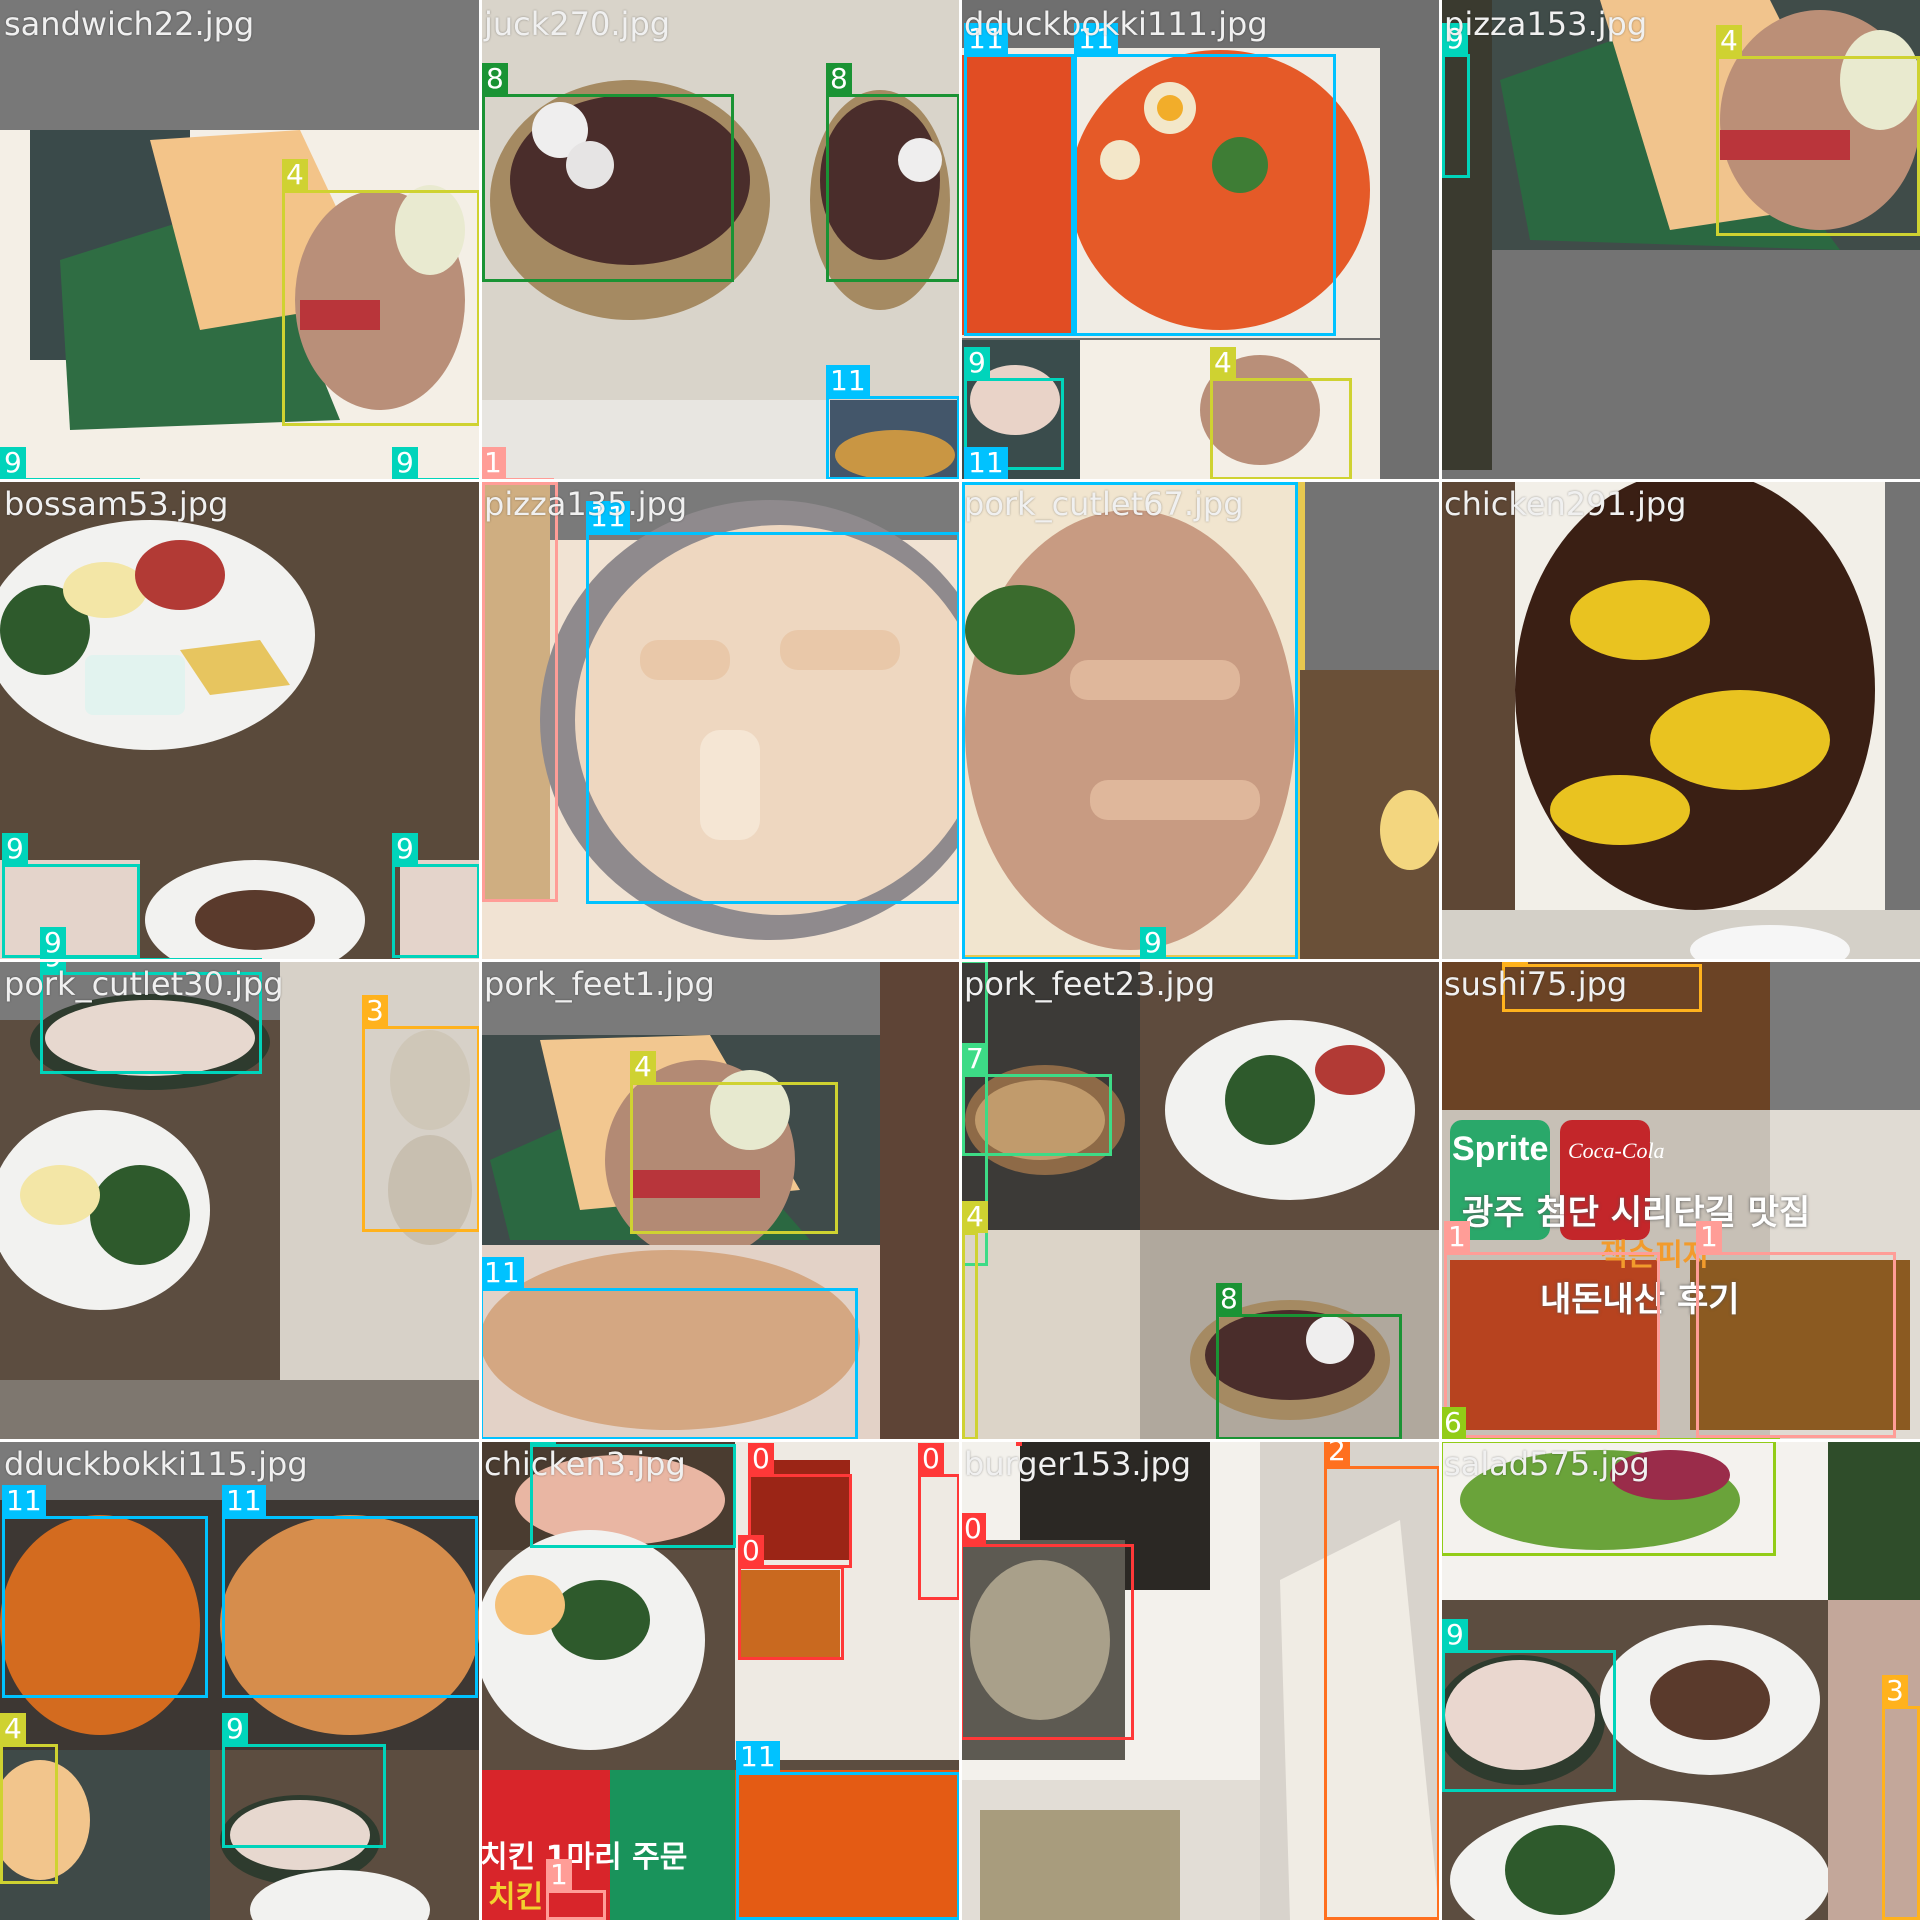  Describe the element at coordinates (240, 240) in the screenshot. I see `tile-sandwich22: sandwich22.jpg 4 9 9` at that location.